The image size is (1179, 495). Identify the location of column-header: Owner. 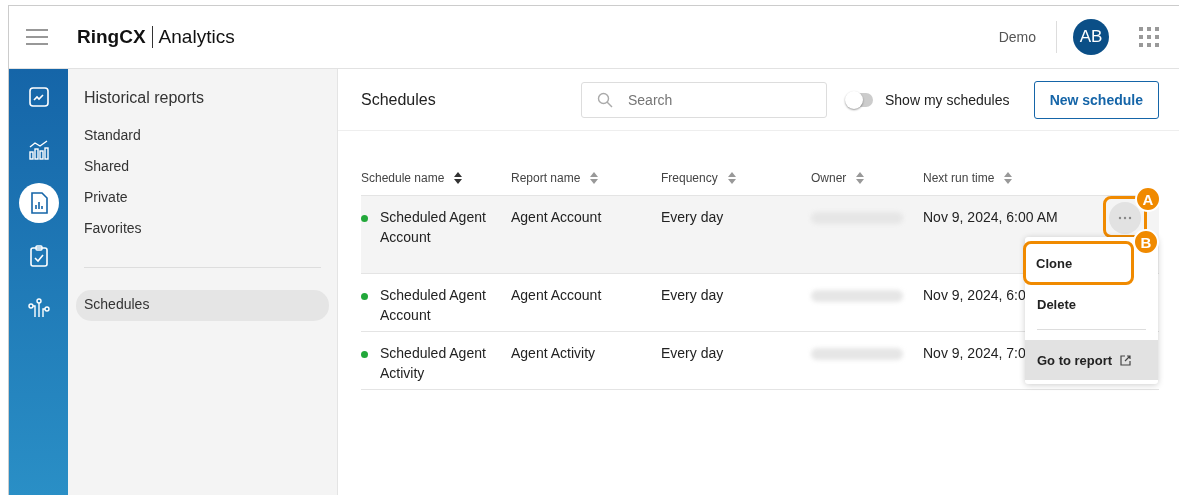
(867, 178).